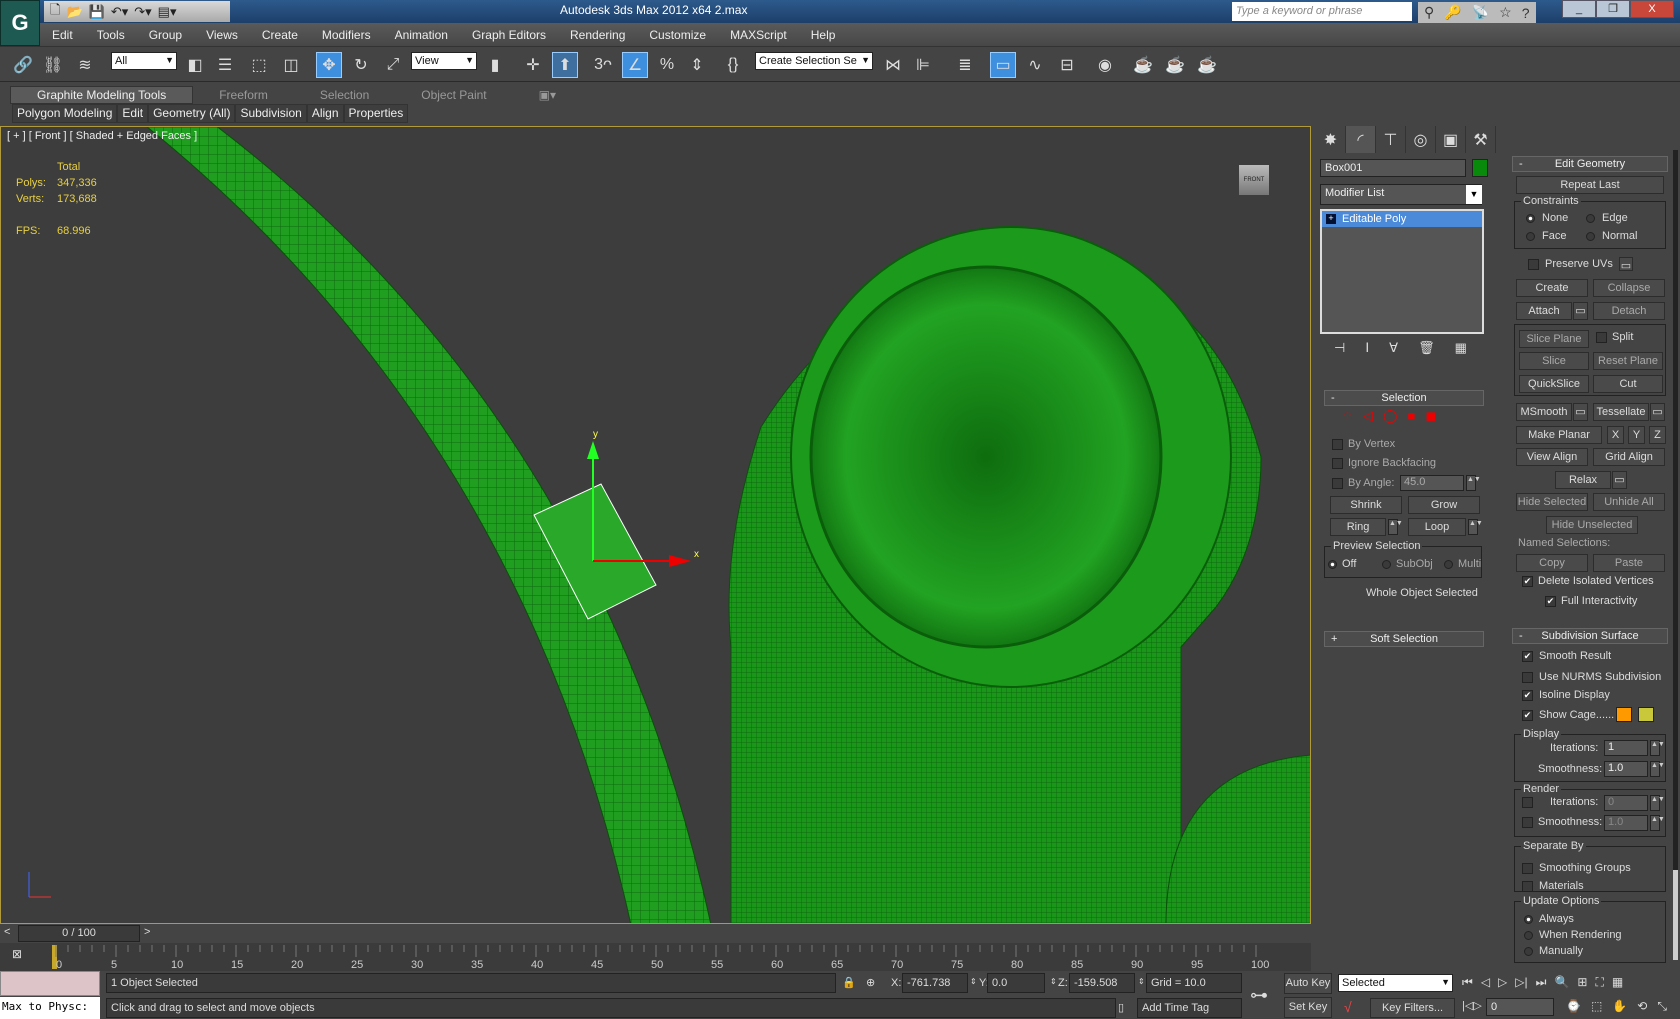 Image resolution: width=1680 pixels, height=1019 pixels. What do you see at coordinates (50, 983) in the screenshot?
I see `maxscript-mini-listener-top` at bounding box center [50, 983].